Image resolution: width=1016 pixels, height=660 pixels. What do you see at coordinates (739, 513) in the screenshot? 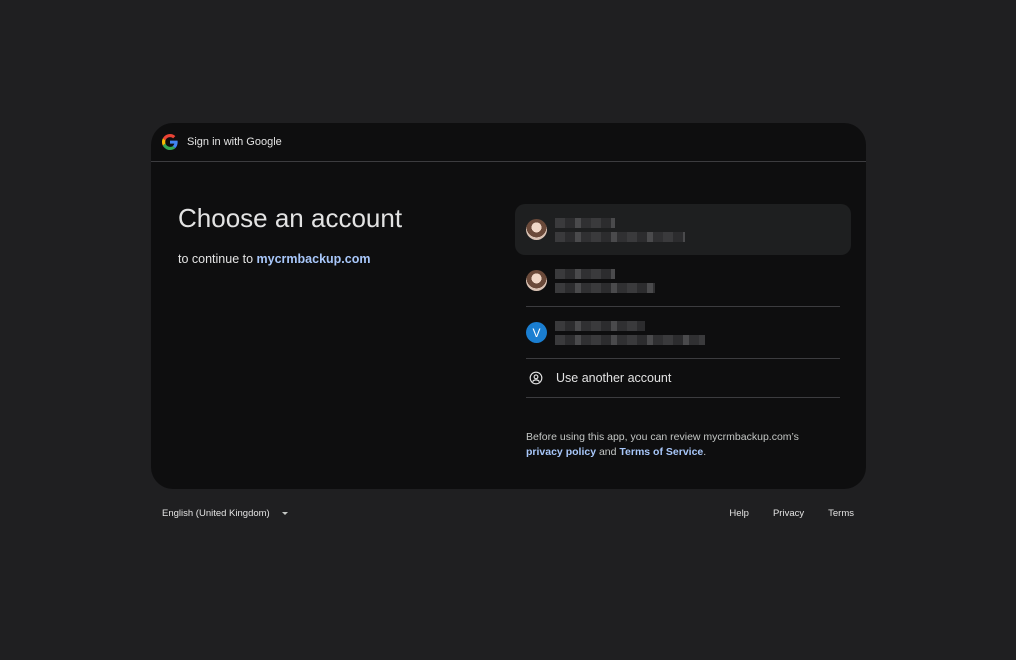
I see `help-link: Help` at bounding box center [739, 513].